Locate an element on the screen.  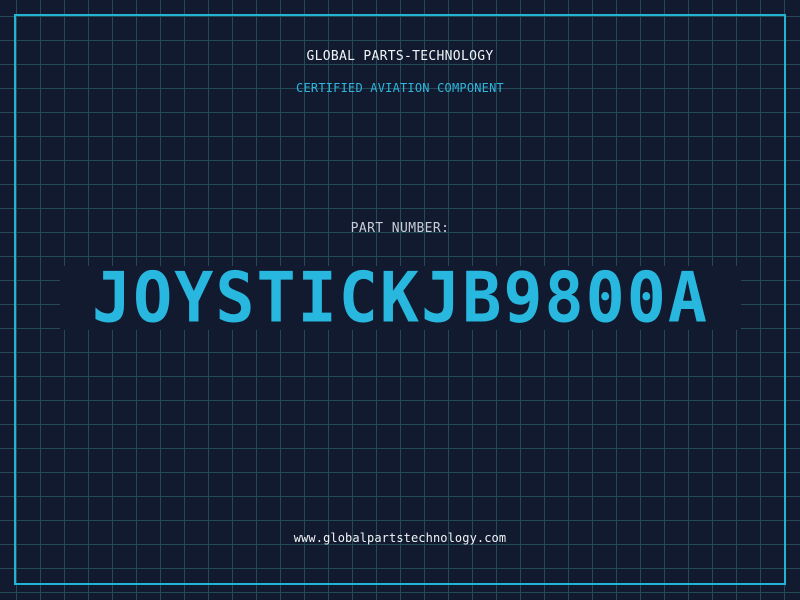
part-number-value: JOYSTICKJB9800A is located at coordinates (400, 298).